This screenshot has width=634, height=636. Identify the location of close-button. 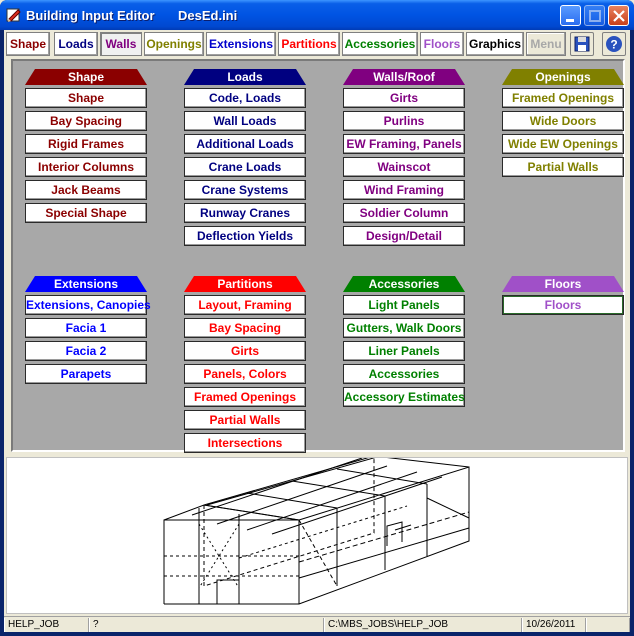
(618, 15).